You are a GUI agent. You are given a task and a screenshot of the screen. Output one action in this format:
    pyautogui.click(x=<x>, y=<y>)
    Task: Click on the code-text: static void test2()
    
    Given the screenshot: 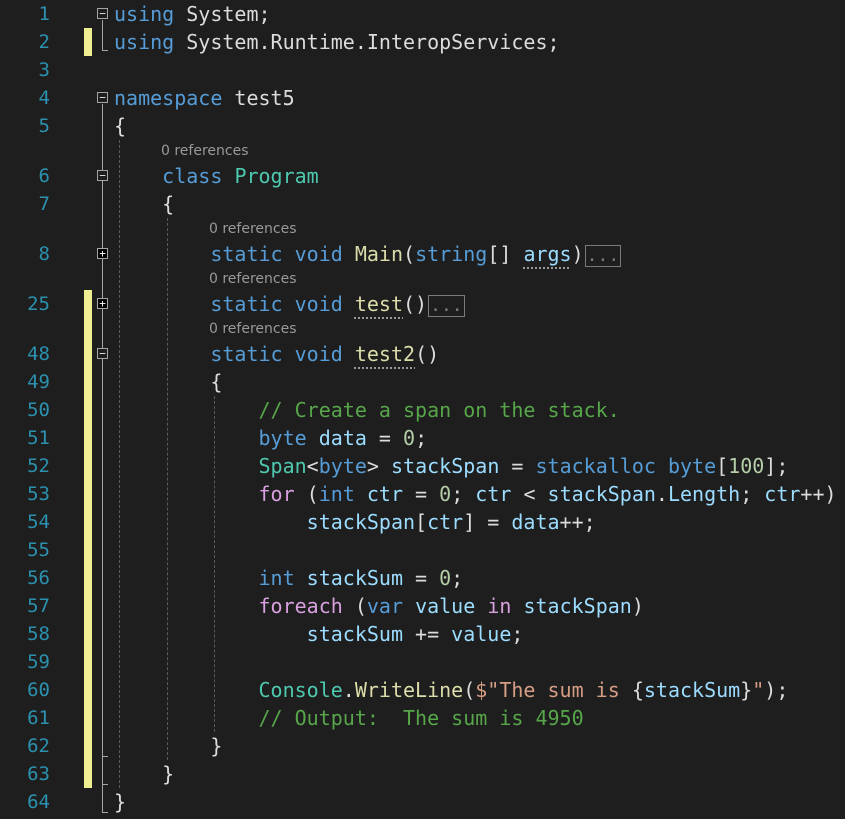 What is the action you would take?
    pyautogui.click(x=276, y=354)
    